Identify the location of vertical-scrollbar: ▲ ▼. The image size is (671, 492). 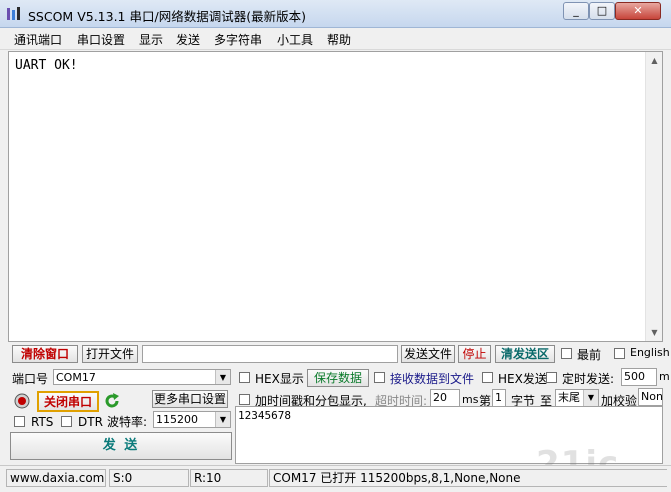
(653, 196).